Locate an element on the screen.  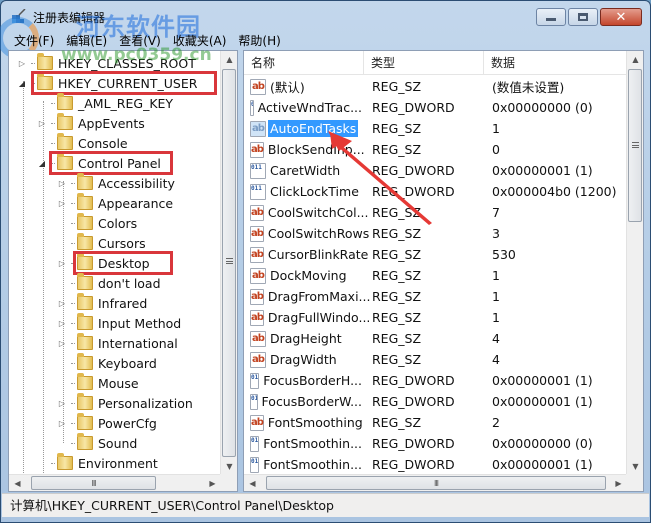
menu-bar: 文件(F) 编辑(E) 查看(V) 收藏夹(A) 帮助(H) is located at coordinates (147, 40).